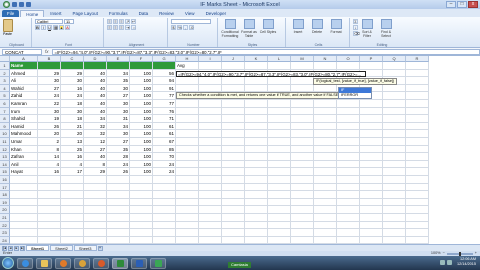 This screenshot has height=270, width=480. Describe the element at coordinates (95, 119) in the screenshot. I see `table-cell: 34` at that location.